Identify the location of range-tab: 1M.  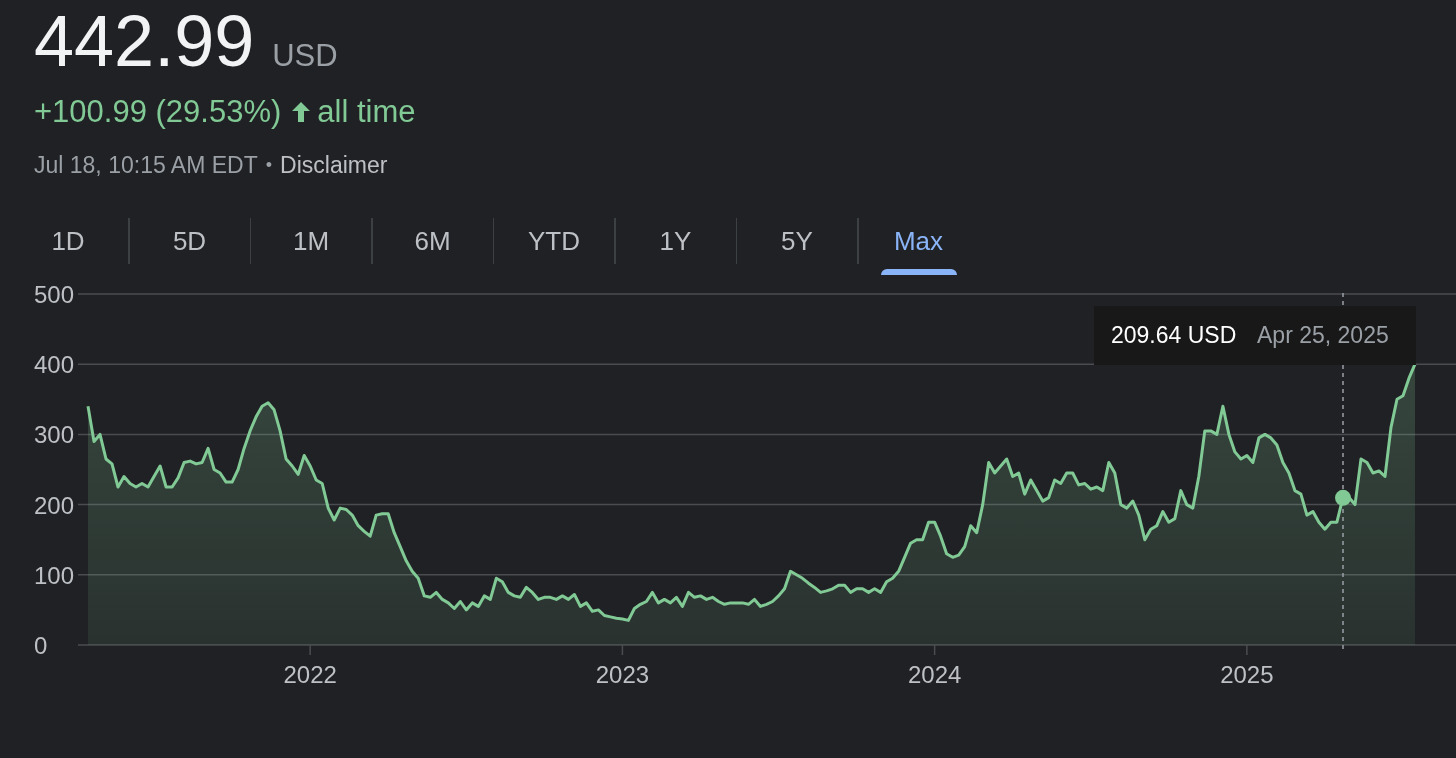
(311, 241).